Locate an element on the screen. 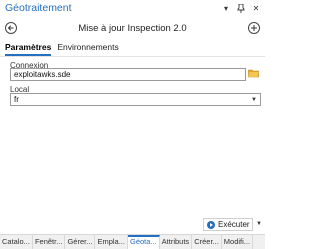 The image size is (320, 249). tab-environnements: Environnements is located at coordinates (87, 49).